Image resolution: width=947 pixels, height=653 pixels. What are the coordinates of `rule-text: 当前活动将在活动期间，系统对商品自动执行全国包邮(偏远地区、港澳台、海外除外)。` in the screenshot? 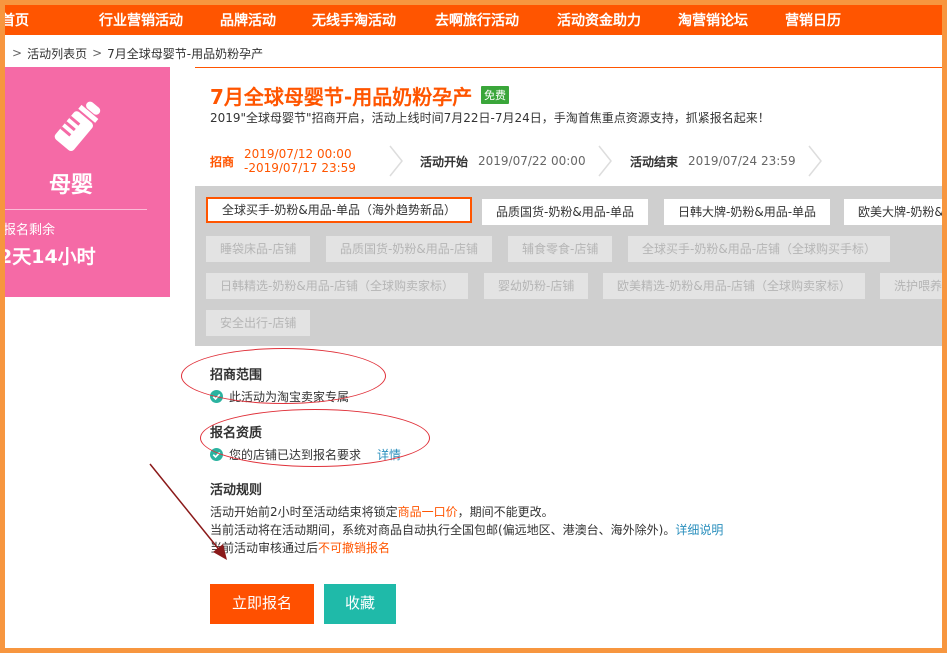 It's located at (443, 530).